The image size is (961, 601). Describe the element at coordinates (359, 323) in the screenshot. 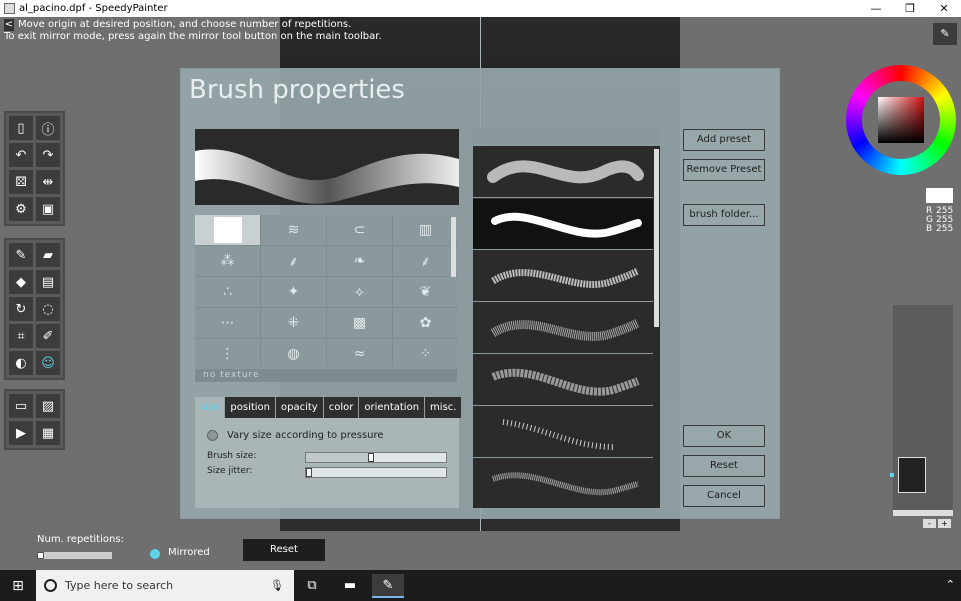

I see `texture-item: ▩` at that location.